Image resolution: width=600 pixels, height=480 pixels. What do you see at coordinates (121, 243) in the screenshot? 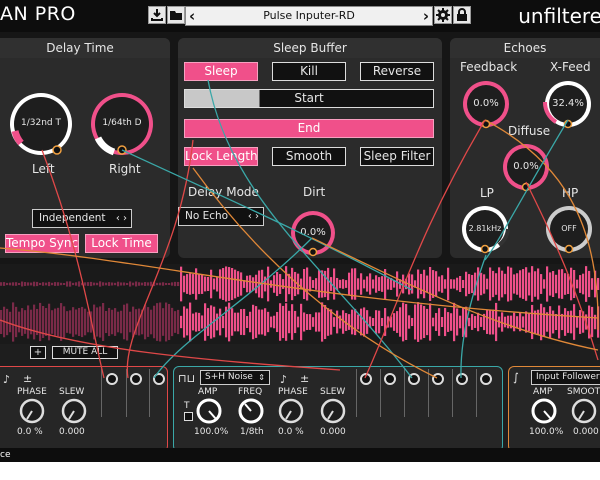
I see `lock-time-toggle: Lock Time` at bounding box center [121, 243].